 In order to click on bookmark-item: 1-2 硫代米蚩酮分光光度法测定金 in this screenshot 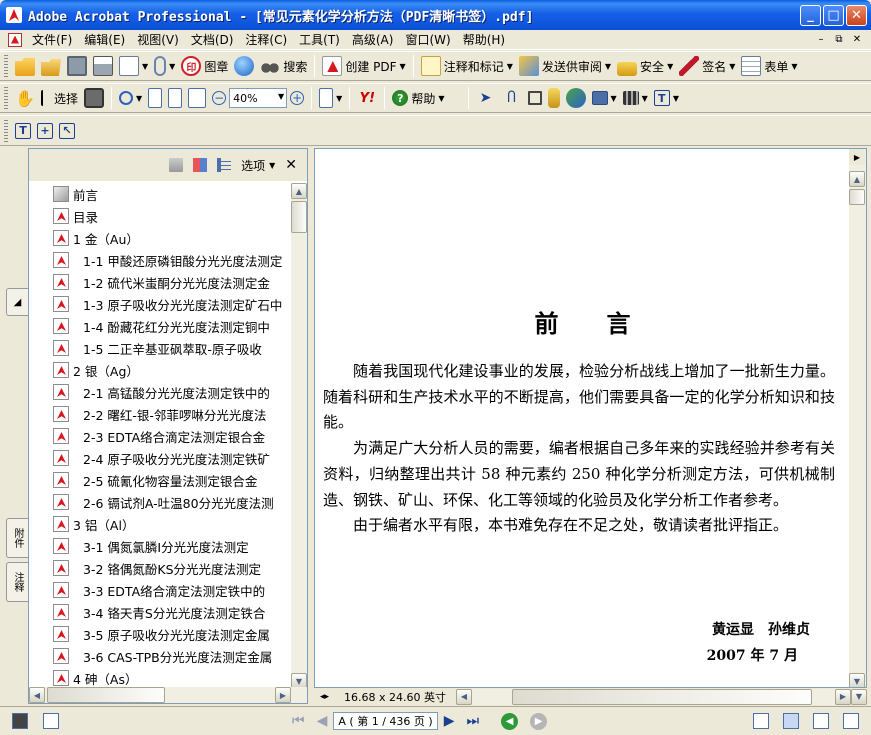, I will do `click(160, 282)`.